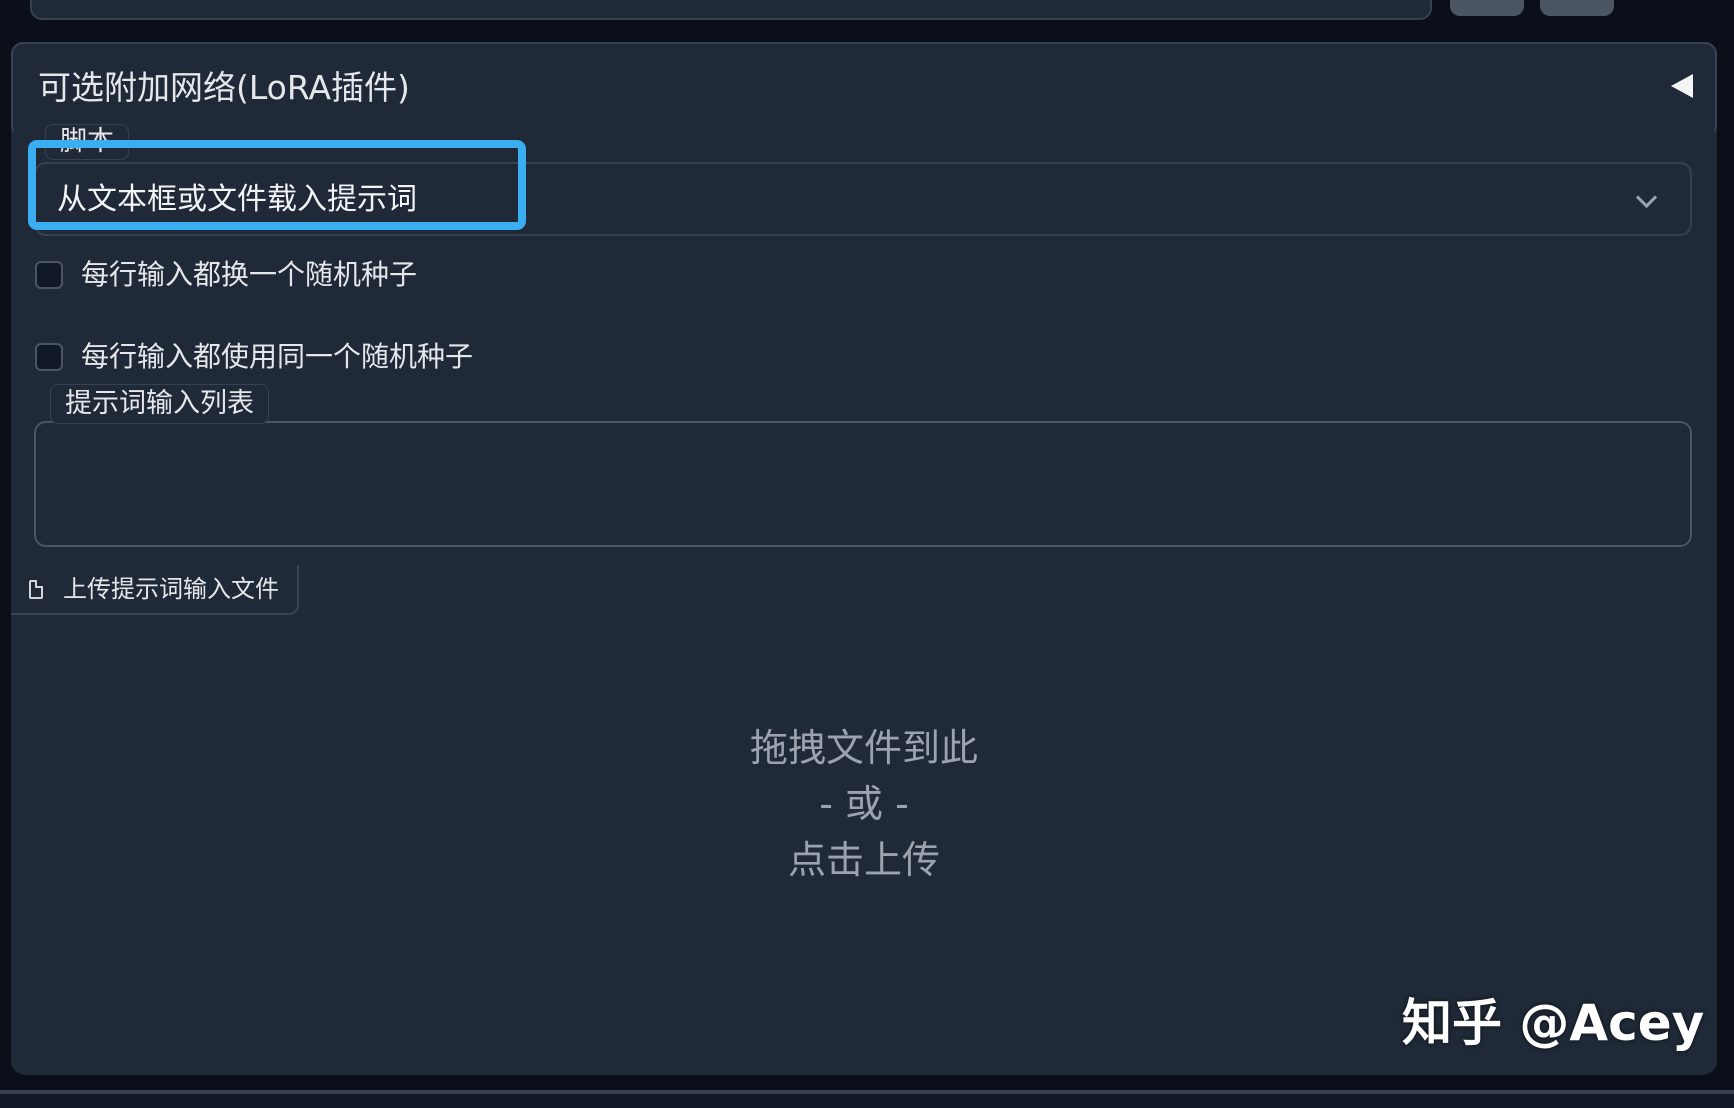 Image resolution: width=1734 pixels, height=1108 pixels. I want to click on checkbox-random-seed-per-line: 每行输入都换一个随机种子, so click(226, 275).